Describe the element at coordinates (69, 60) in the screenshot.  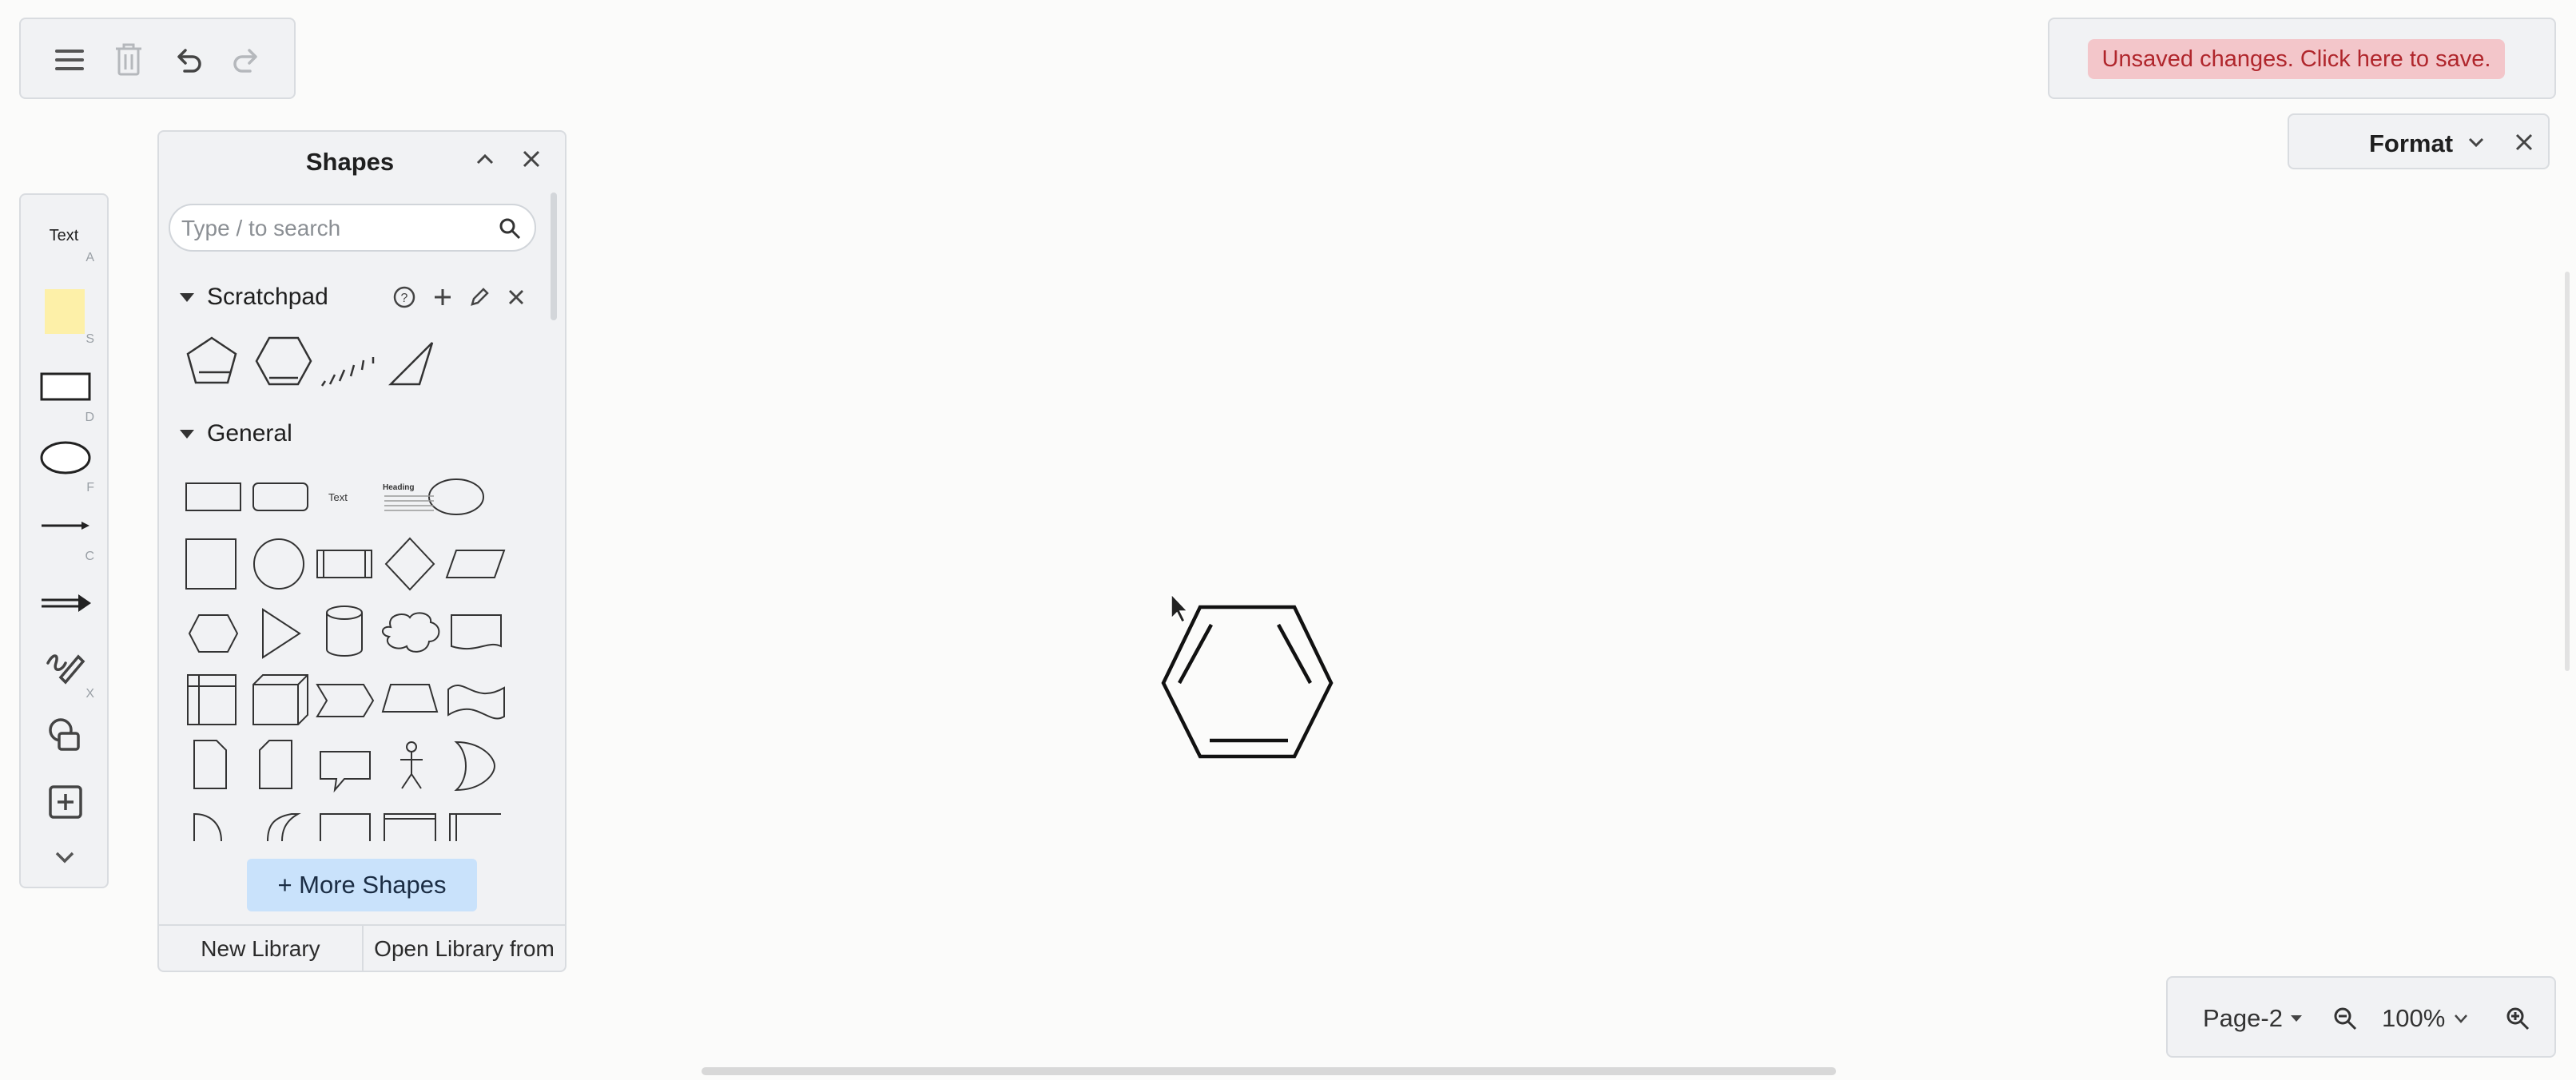
I see `menu-icon` at that location.